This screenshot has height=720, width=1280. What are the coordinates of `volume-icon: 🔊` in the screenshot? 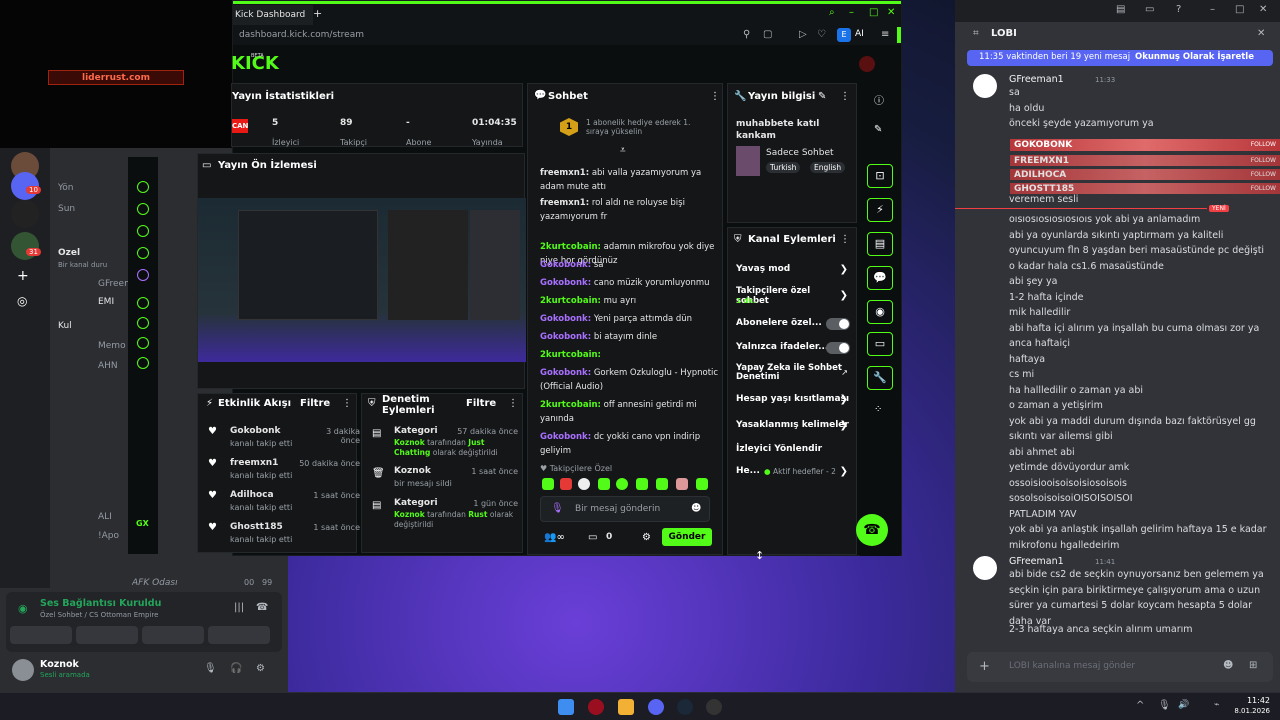 It's located at (1183, 705).